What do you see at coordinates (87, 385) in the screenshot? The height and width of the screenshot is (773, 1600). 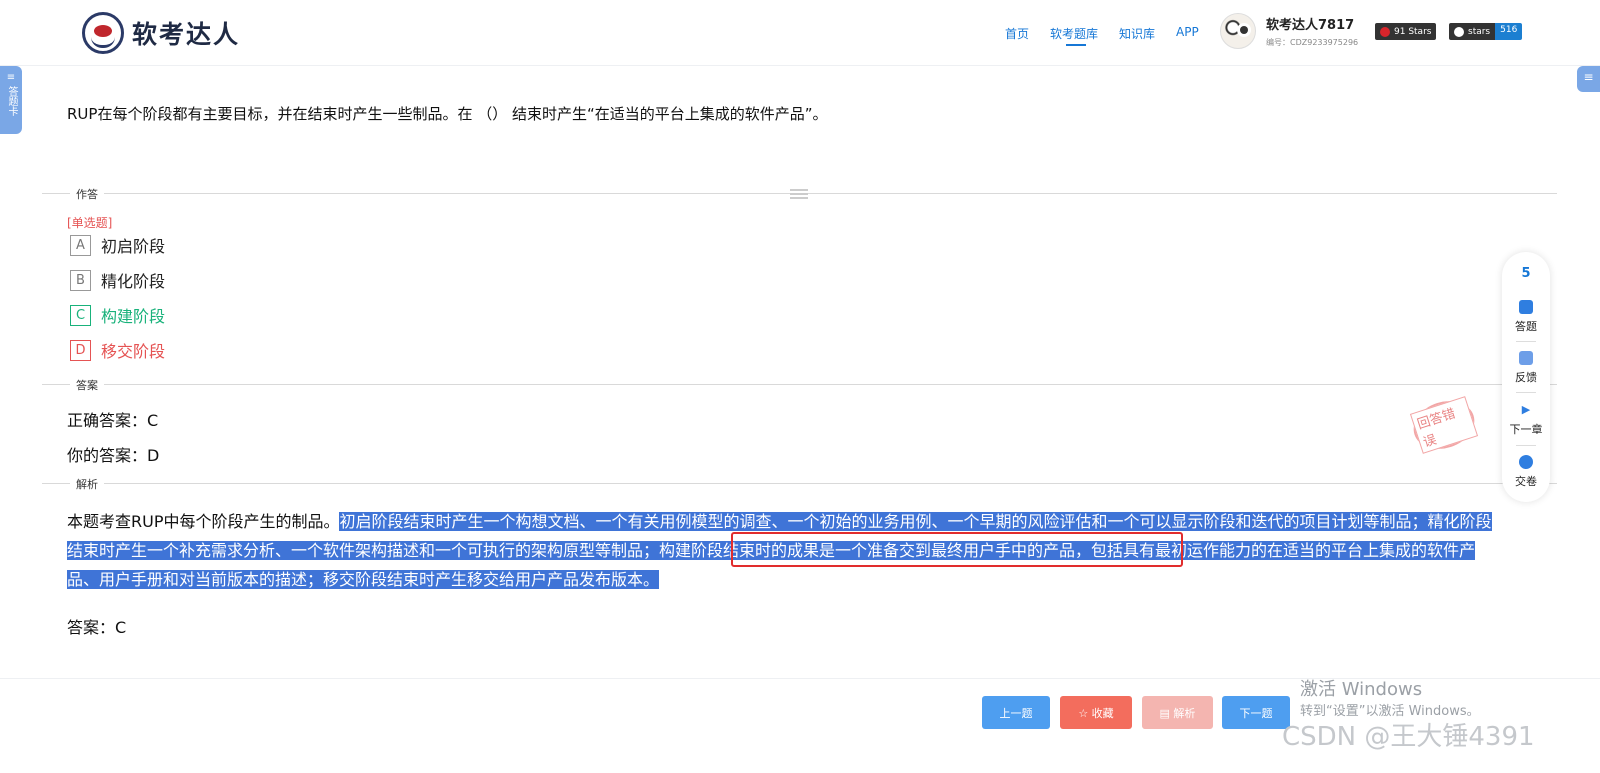 I see `section-label-answer: 答案` at bounding box center [87, 385].